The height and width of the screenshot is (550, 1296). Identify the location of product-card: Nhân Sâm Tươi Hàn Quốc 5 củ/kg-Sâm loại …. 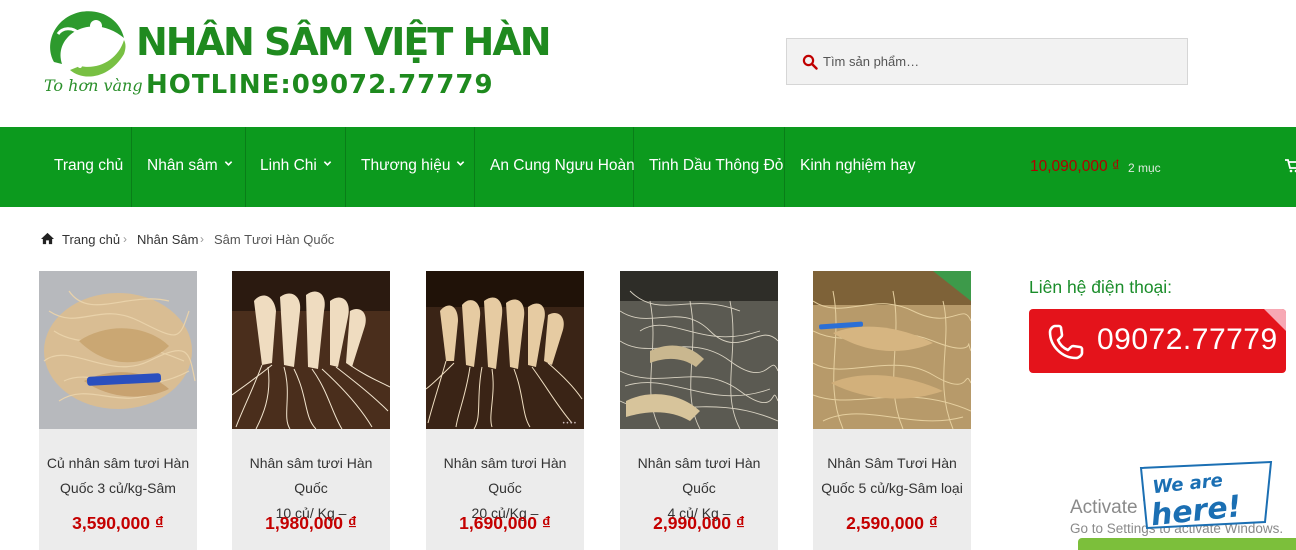
(892, 410).